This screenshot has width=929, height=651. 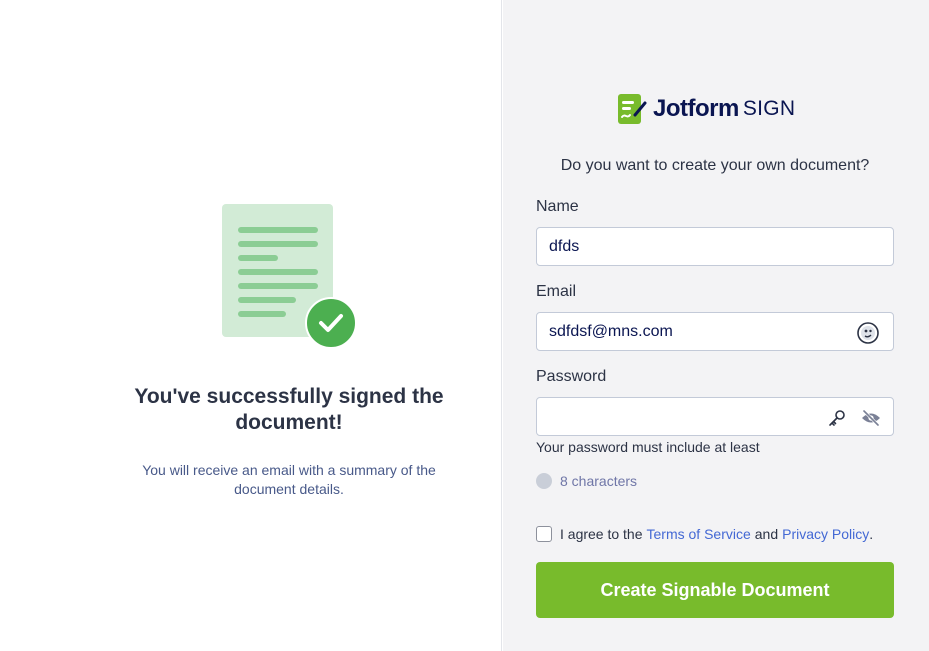 What do you see at coordinates (871, 418) in the screenshot?
I see `eye-slash-icon` at bounding box center [871, 418].